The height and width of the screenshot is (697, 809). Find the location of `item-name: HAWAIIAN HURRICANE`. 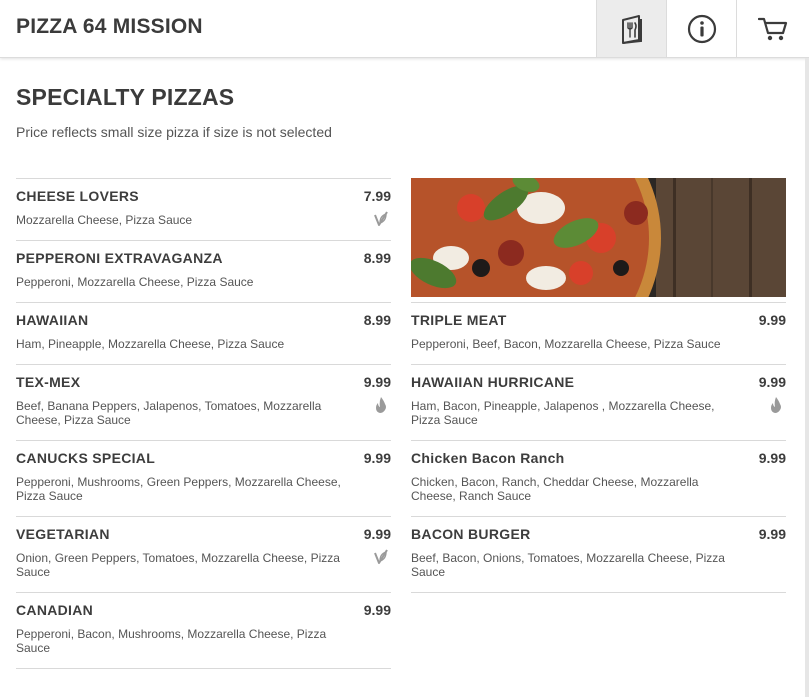

item-name: HAWAIIAN HURRICANE is located at coordinates (493, 382).